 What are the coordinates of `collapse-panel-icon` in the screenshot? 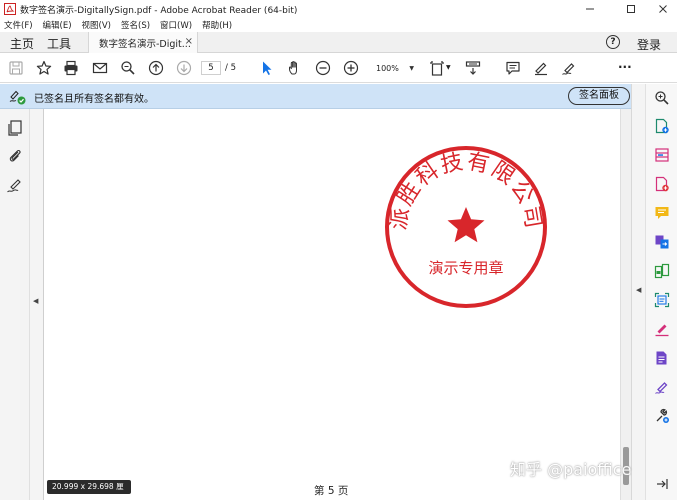 It's located at (662, 484).